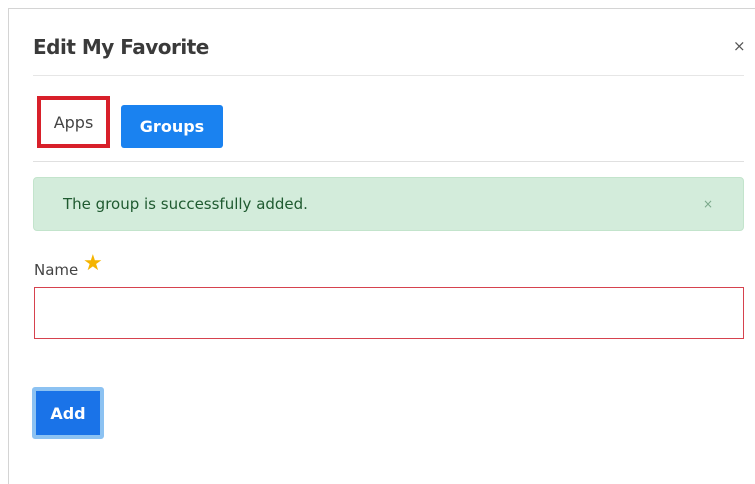 This screenshot has height=484, width=755. What do you see at coordinates (708, 204) in the screenshot?
I see `alert-close-icon: ×` at bounding box center [708, 204].